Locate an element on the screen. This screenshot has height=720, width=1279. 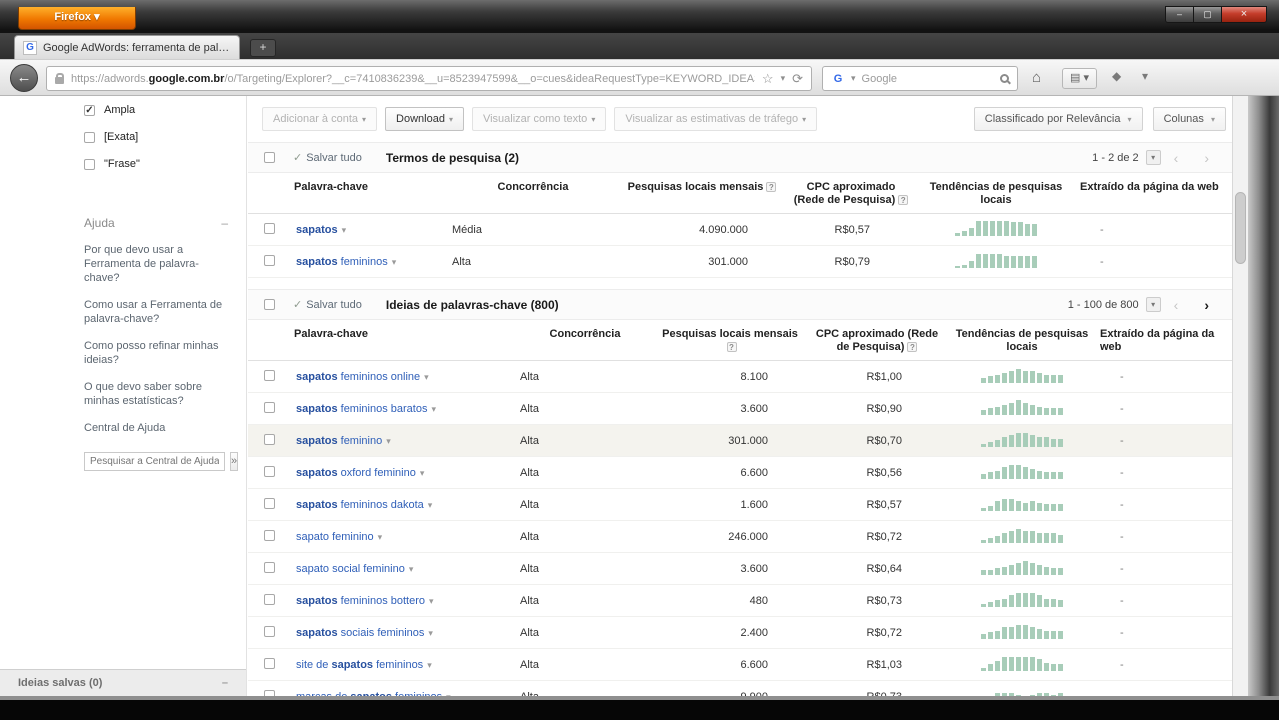
bookmark-star-icon: ☆ is located at coordinates (768, 79).